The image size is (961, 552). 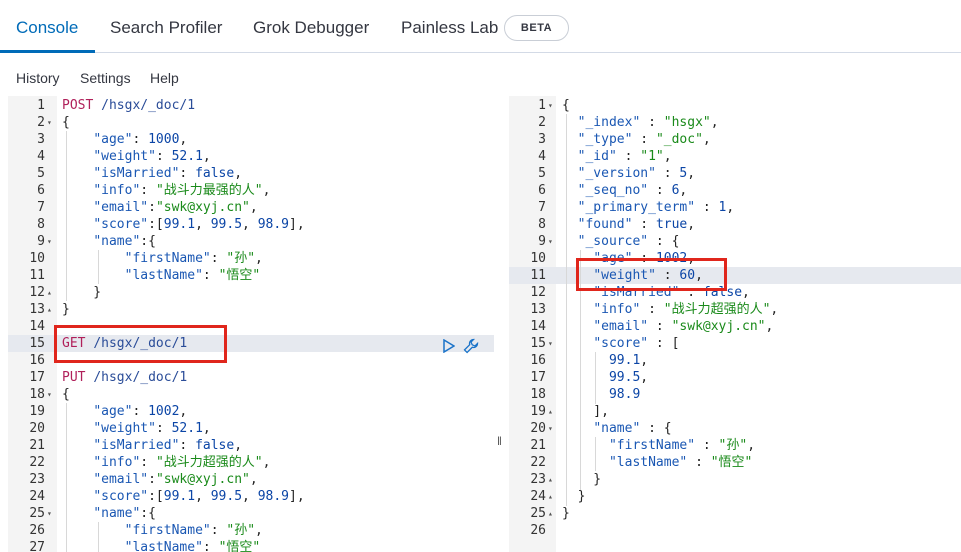 What do you see at coordinates (251, 530) in the screenshot?
I see `code-line: 26 "firstName": "孙",` at bounding box center [251, 530].